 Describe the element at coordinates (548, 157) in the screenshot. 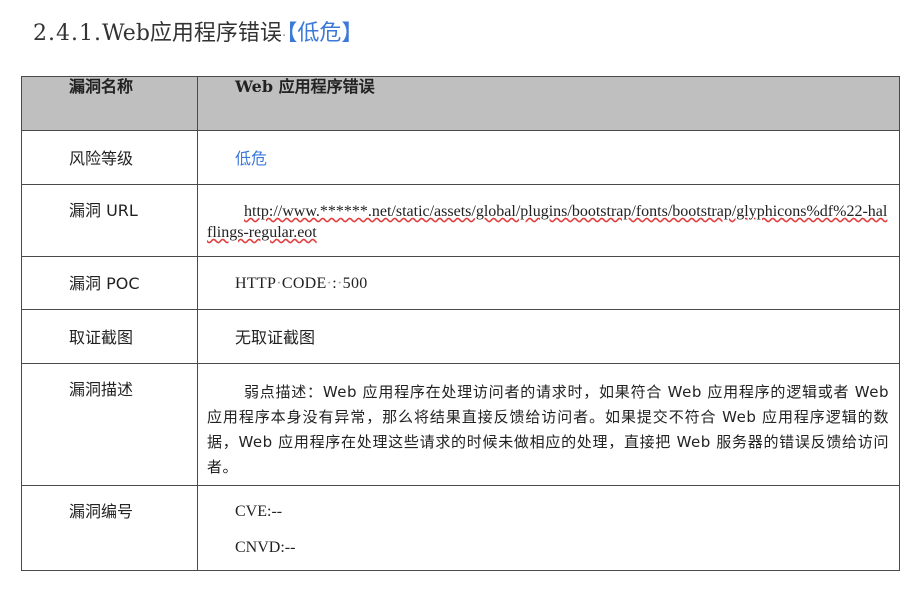

I see `value-cell: 低危` at that location.